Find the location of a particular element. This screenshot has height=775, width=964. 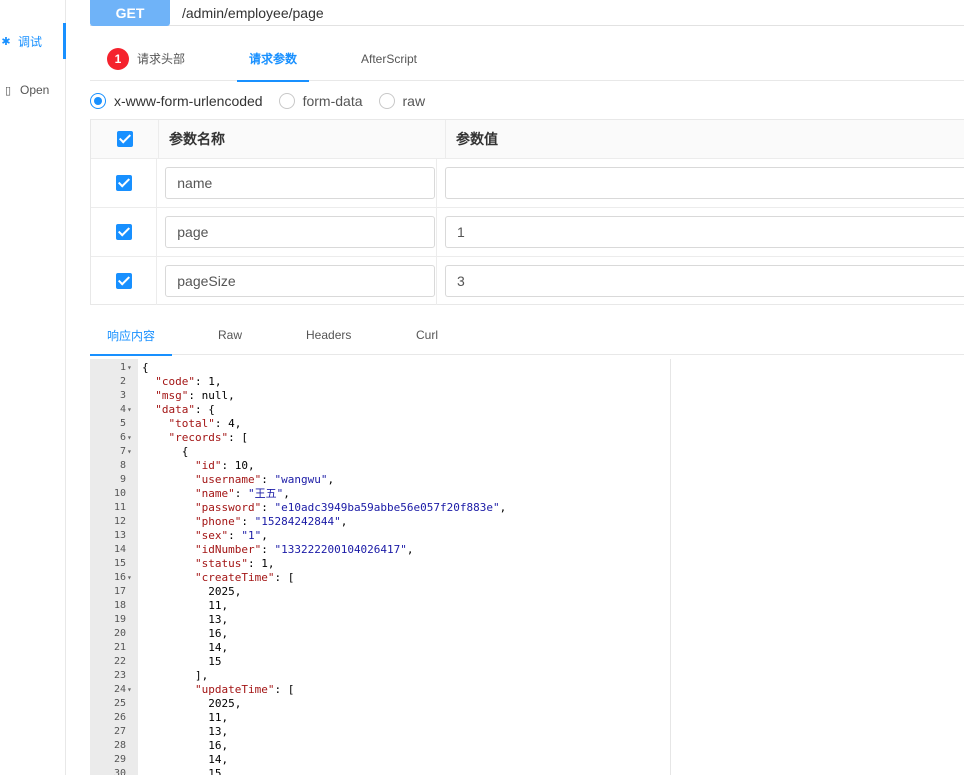

table-row: name is located at coordinates (527, 183).